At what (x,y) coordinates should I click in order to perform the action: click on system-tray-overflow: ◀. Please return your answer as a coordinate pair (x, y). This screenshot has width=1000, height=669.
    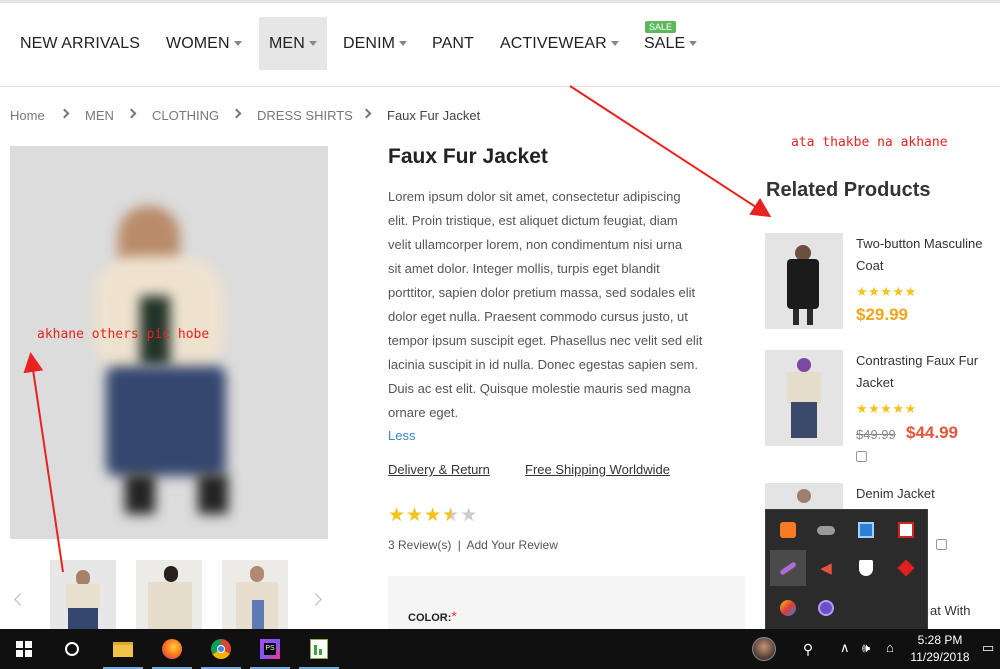
    Looking at the image, I should click on (846, 570).